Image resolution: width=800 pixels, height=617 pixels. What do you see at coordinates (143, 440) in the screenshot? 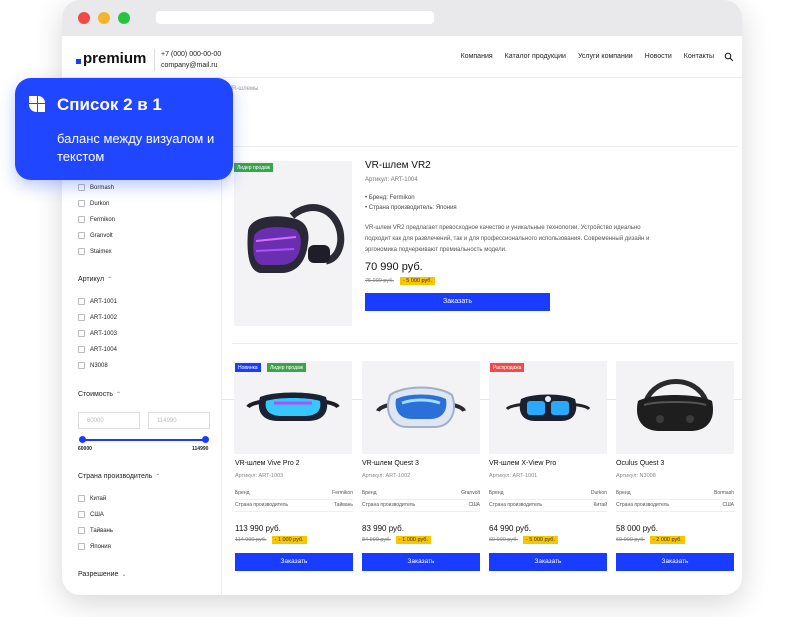
I see `price-range-track` at bounding box center [143, 440].